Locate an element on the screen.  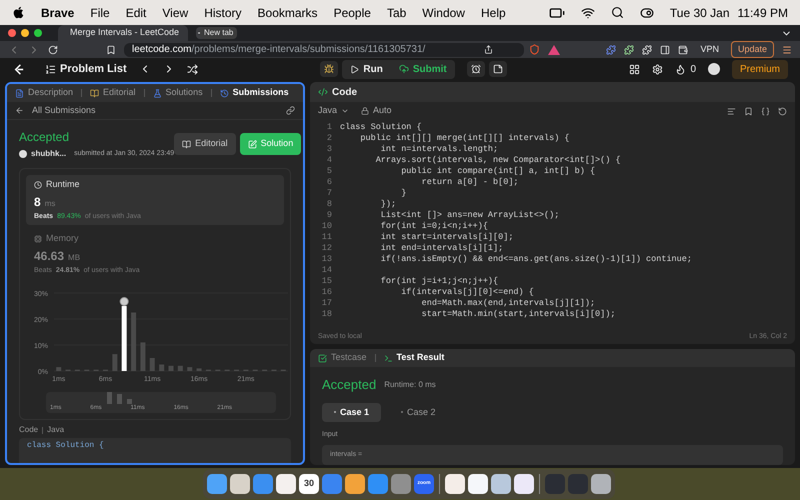
code-line: Arrays.sort(intervals, new Comparator<int[]>() { is located at coordinates (497, 160).